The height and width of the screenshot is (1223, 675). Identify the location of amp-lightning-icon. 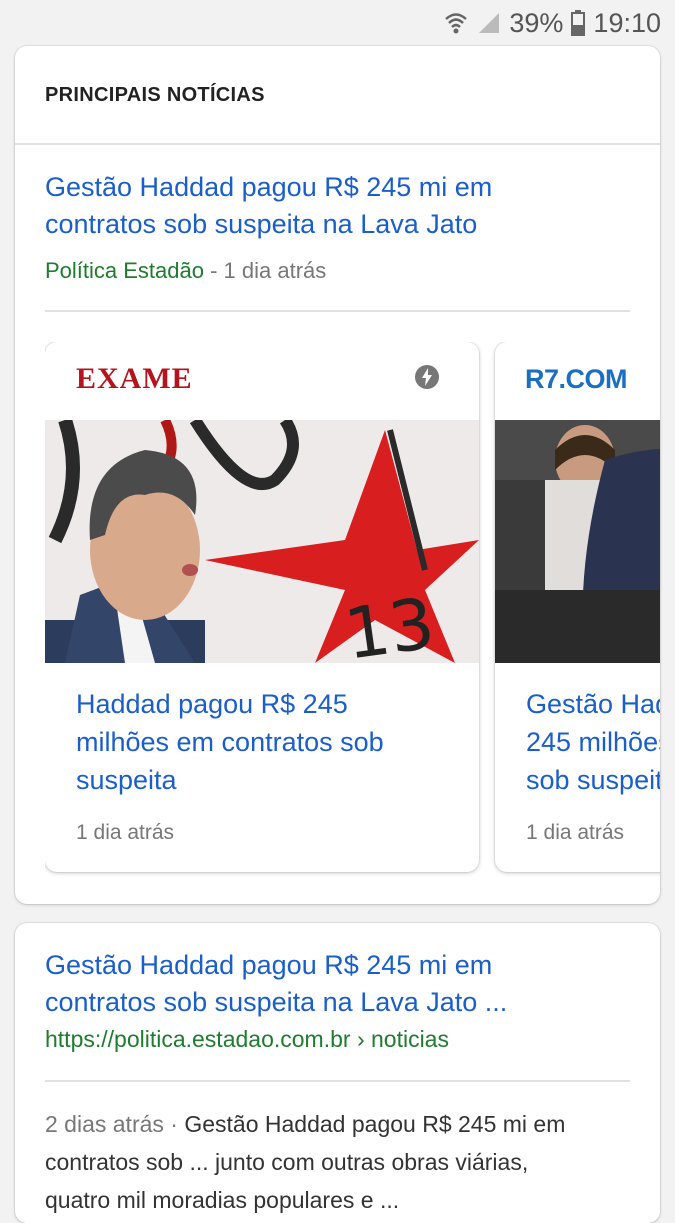
(427, 377).